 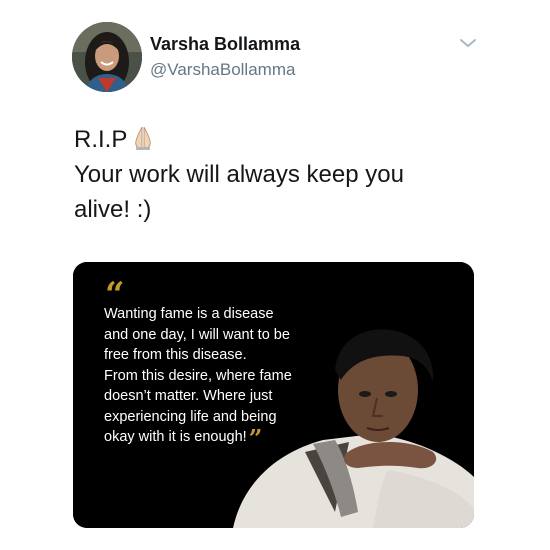 I want to click on quote-line: From this desire, where fame, so click(x=198, y=375).